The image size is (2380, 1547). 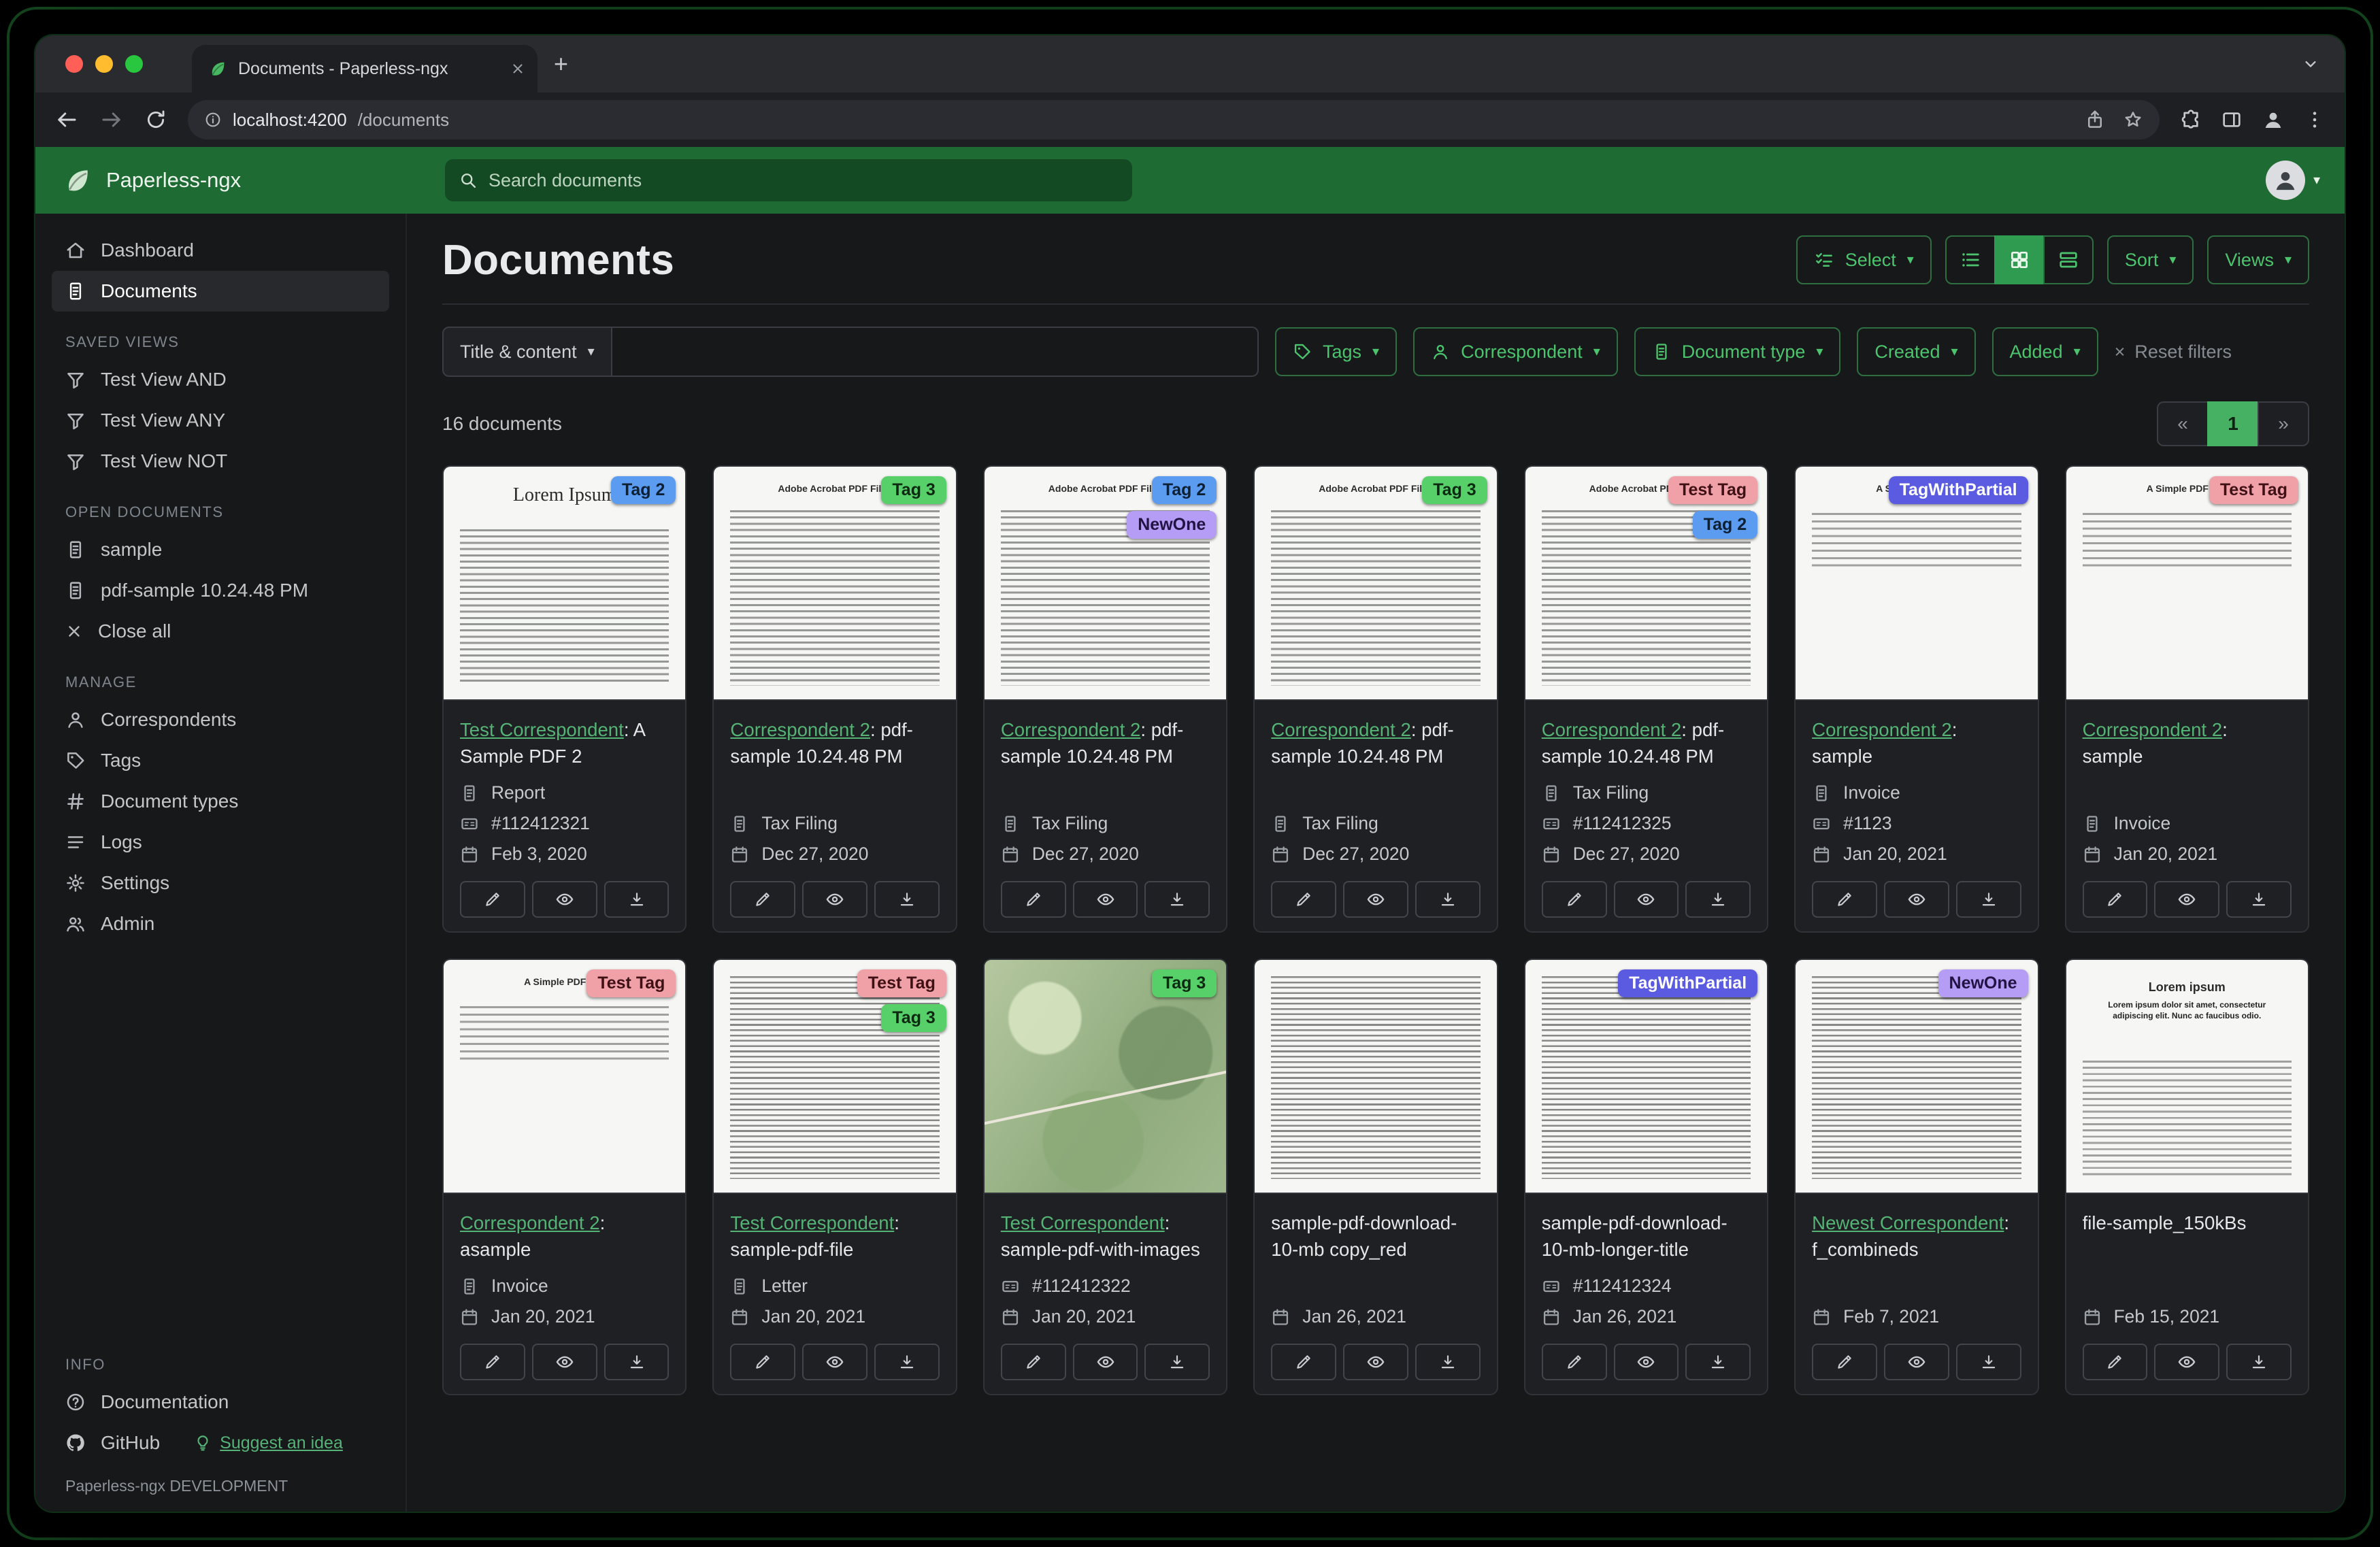 I want to click on document-title: Newest Correspondent: f_combineds, so click(x=1916, y=1237).